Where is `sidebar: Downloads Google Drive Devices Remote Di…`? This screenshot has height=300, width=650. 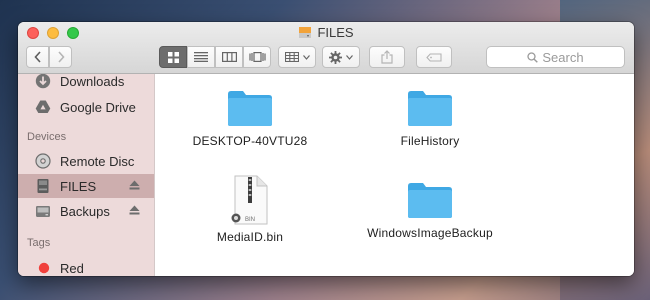 sidebar: Downloads Google Drive Devices Remote Di… is located at coordinates (86, 175).